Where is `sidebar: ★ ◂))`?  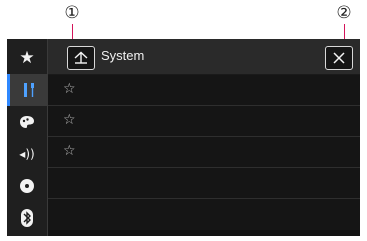
sidebar: ★ ◂)) is located at coordinates (27, 137).